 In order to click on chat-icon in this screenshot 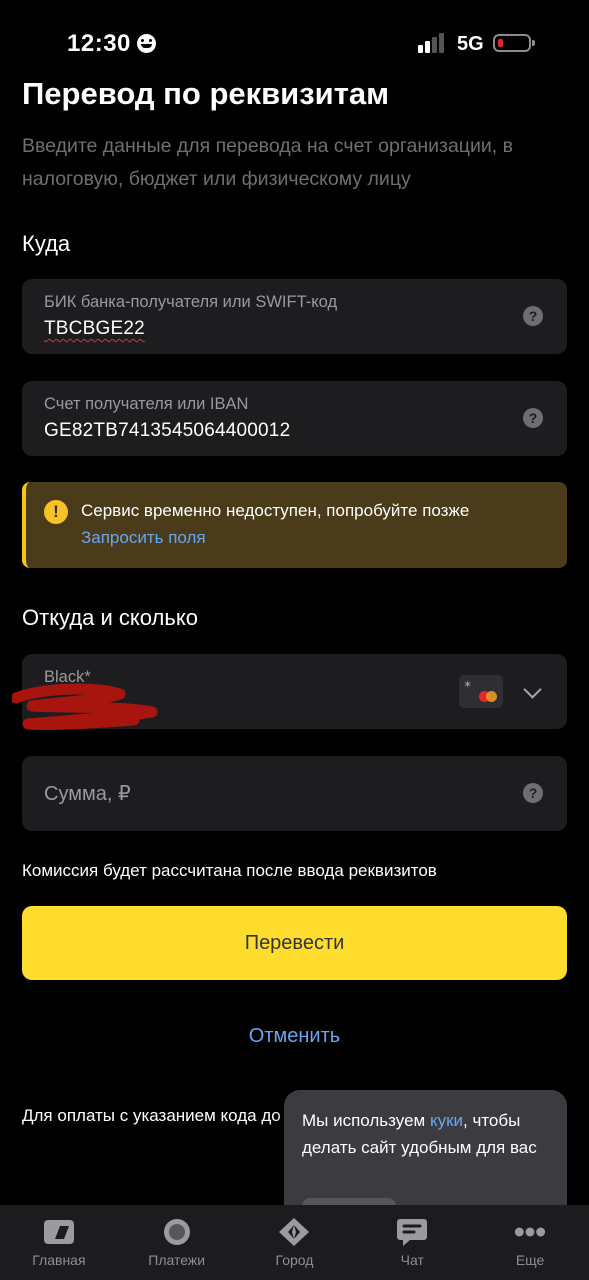, I will do `click(412, 1232)`.